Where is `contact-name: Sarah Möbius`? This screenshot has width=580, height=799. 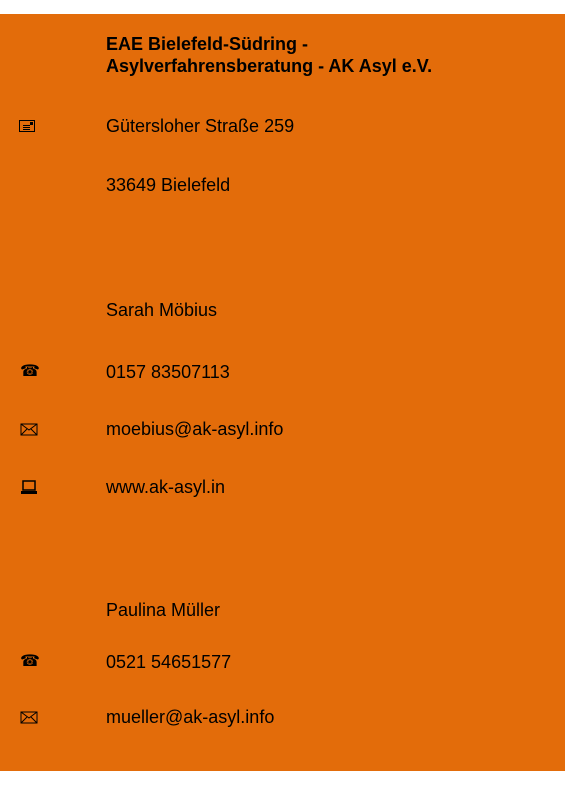 contact-name: Sarah Möbius is located at coordinates (162, 310).